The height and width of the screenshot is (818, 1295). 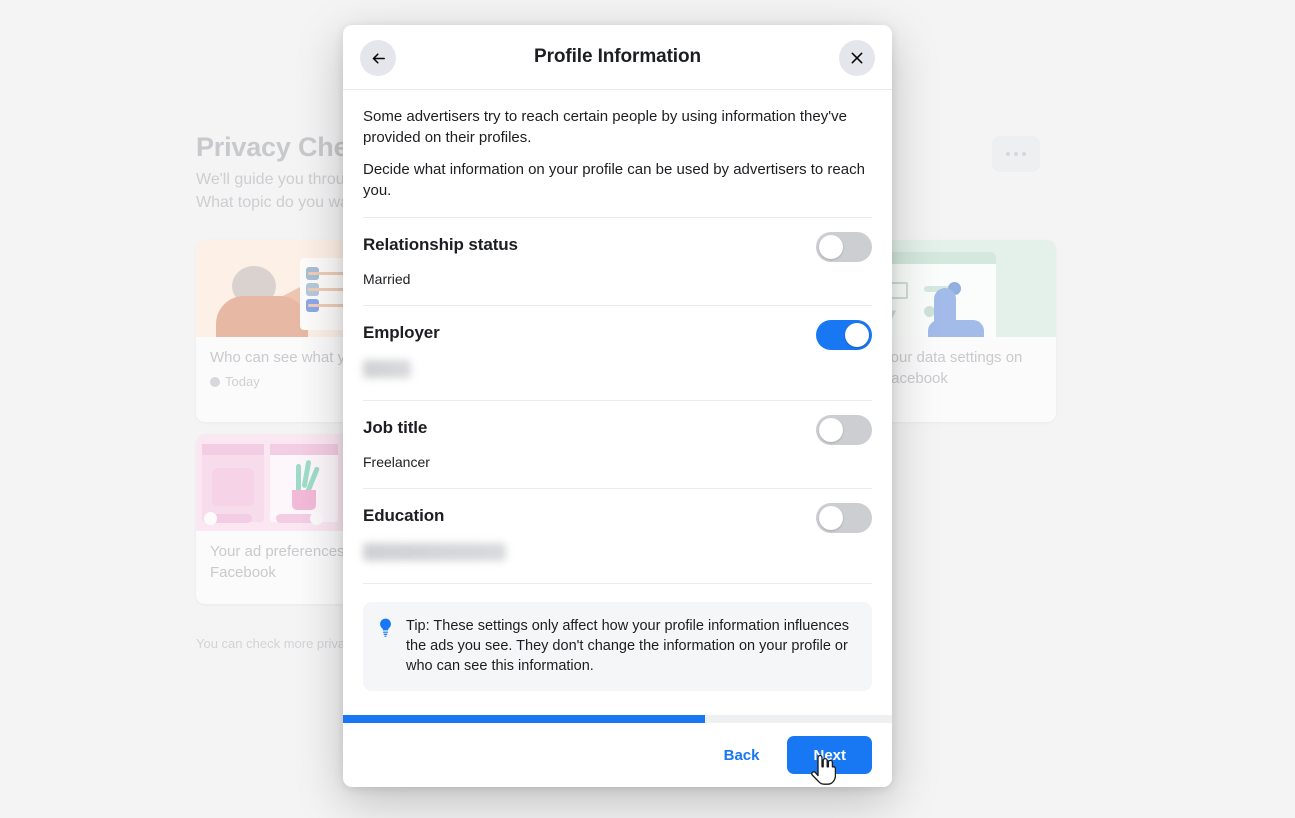 What do you see at coordinates (396, 462) in the screenshot?
I see `setting-value: Freelancer` at bounding box center [396, 462].